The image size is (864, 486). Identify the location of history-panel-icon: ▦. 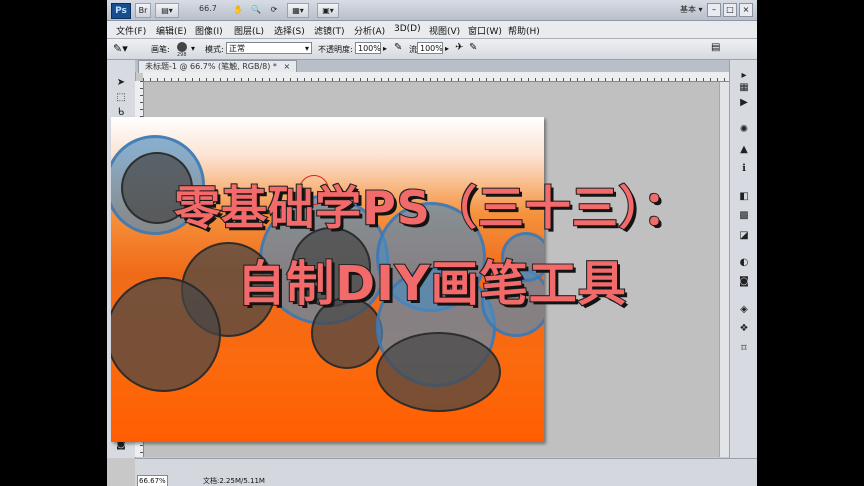
(744, 88).